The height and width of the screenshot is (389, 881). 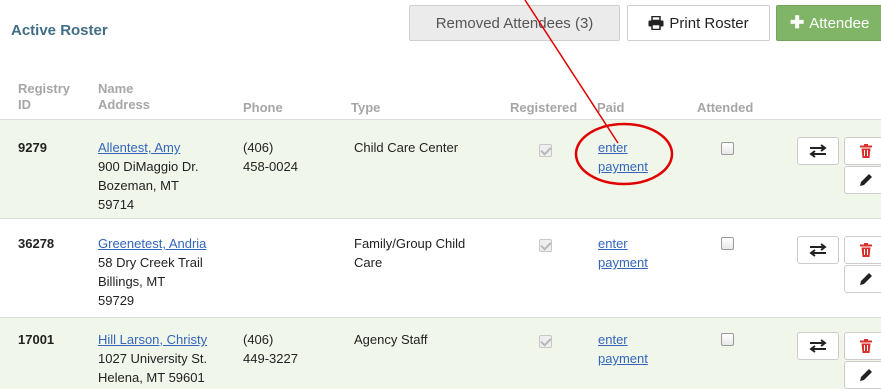 I want to click on print-roster-button: Print Roster, so click(x=698, y=23).